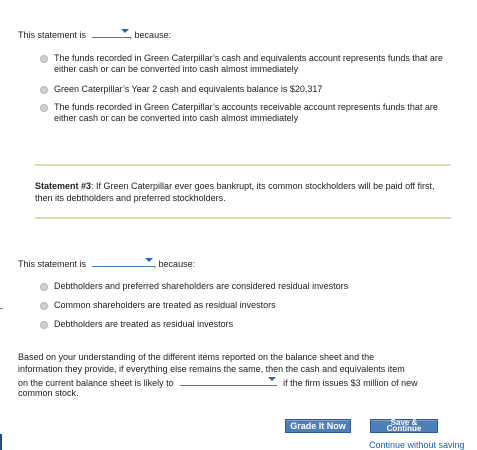 This screenshot has height=450, width=477. Describe the element at coordinates (48, 393) in the screenshot. I see `q3-line-4: common stock.` at that location.